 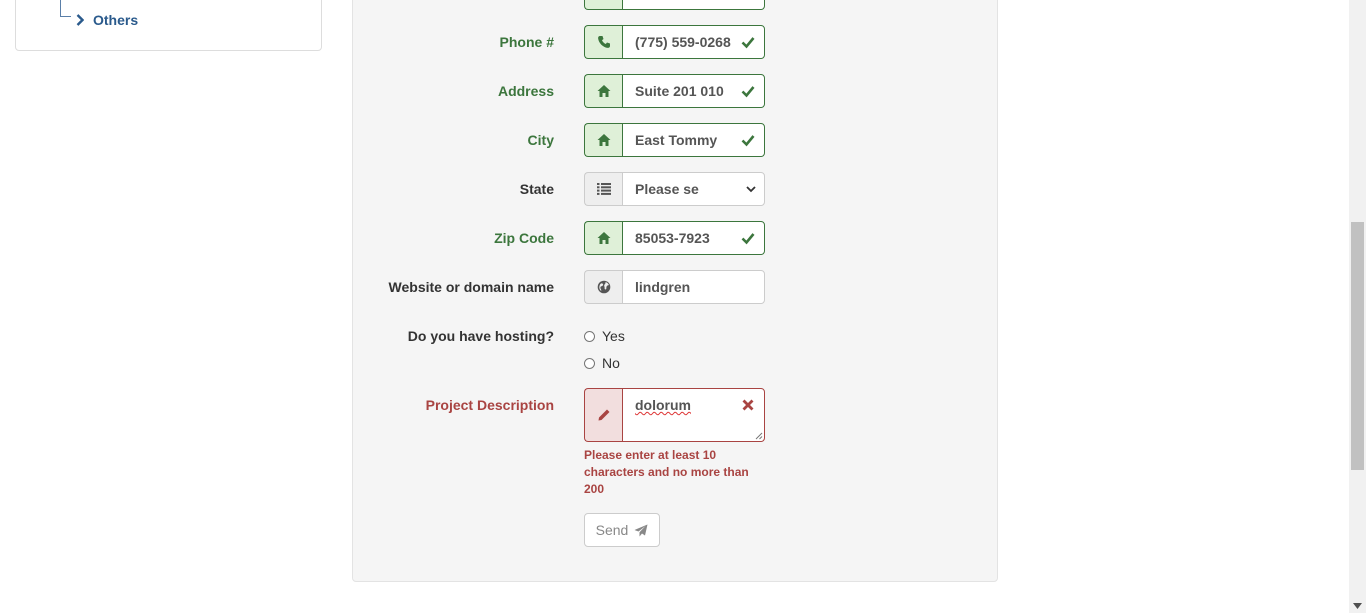 What do you see at coordinates (663, 287) in the screenshot?
I see `website-value: lindgren` at bounding box center [663, 287].